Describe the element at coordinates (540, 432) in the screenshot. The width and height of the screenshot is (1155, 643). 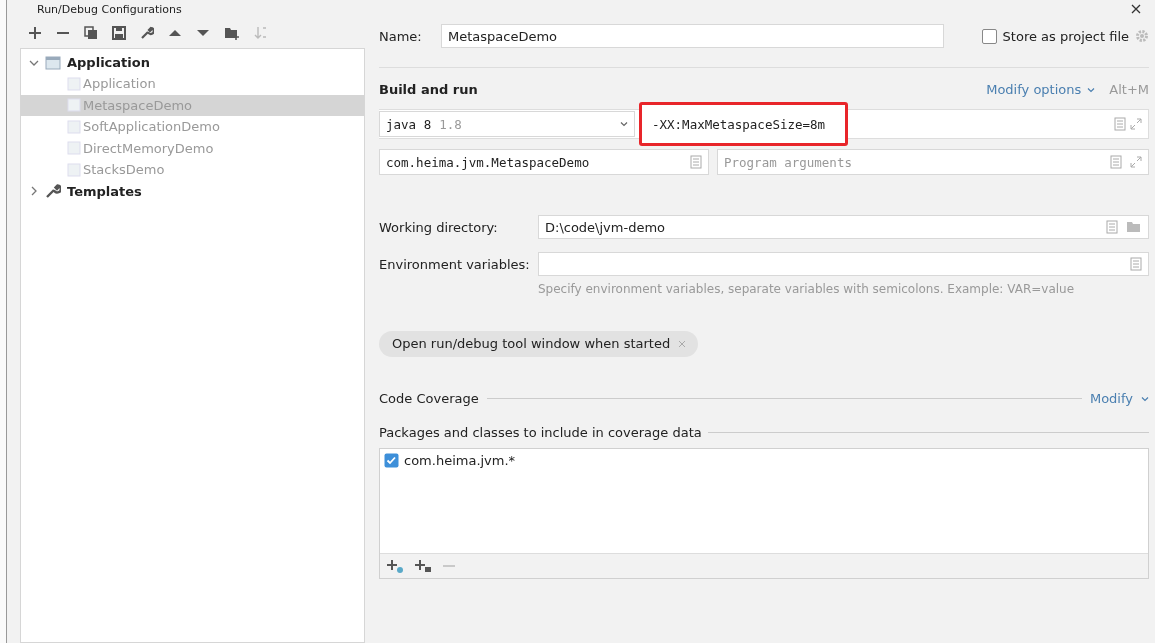
I see `packages-title: Packages and classes to include in coverage data` at that location.